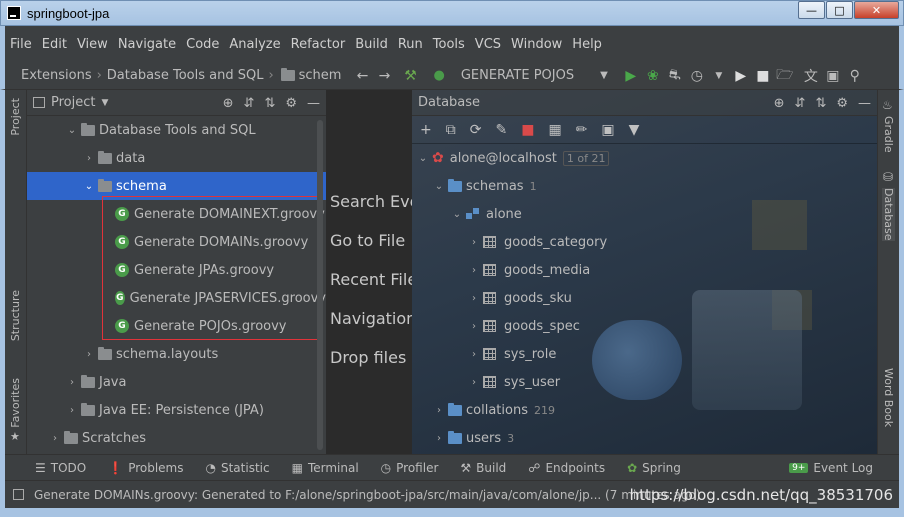 This screenshot has height=517, width=904. What do you see at coordinates (644, 214) in the screenshot?
I see `tree-item-schema-alone: ⌄ alone` at bounding box center [644, 214].